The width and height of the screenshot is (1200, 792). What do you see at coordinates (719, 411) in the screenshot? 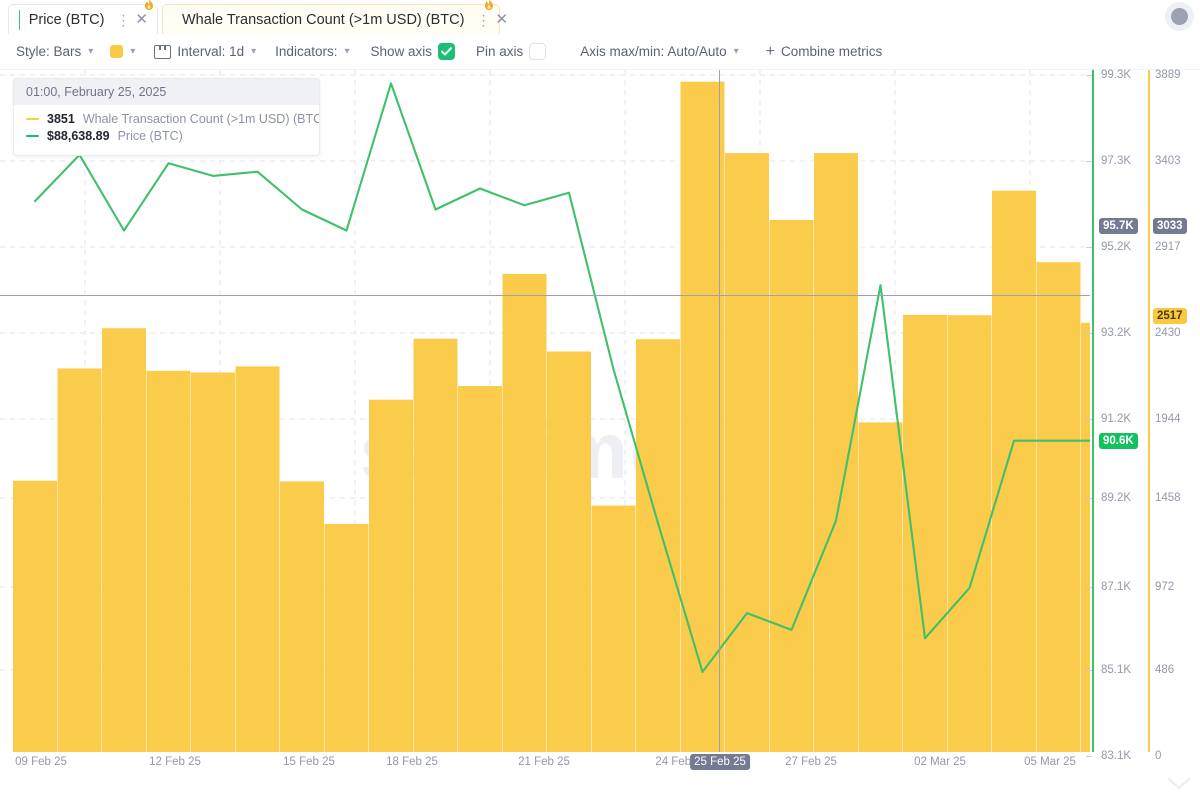
I see `crosshair-vertical` at bounding box center [719, 411].